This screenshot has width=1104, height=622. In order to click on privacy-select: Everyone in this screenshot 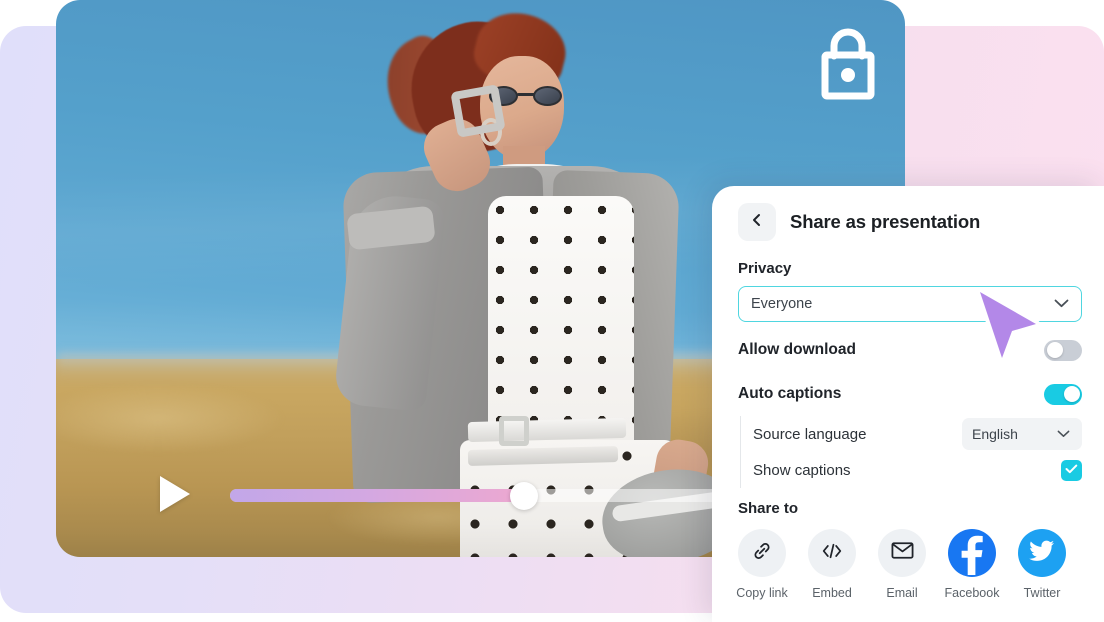, I will do `click(910, 304)`.